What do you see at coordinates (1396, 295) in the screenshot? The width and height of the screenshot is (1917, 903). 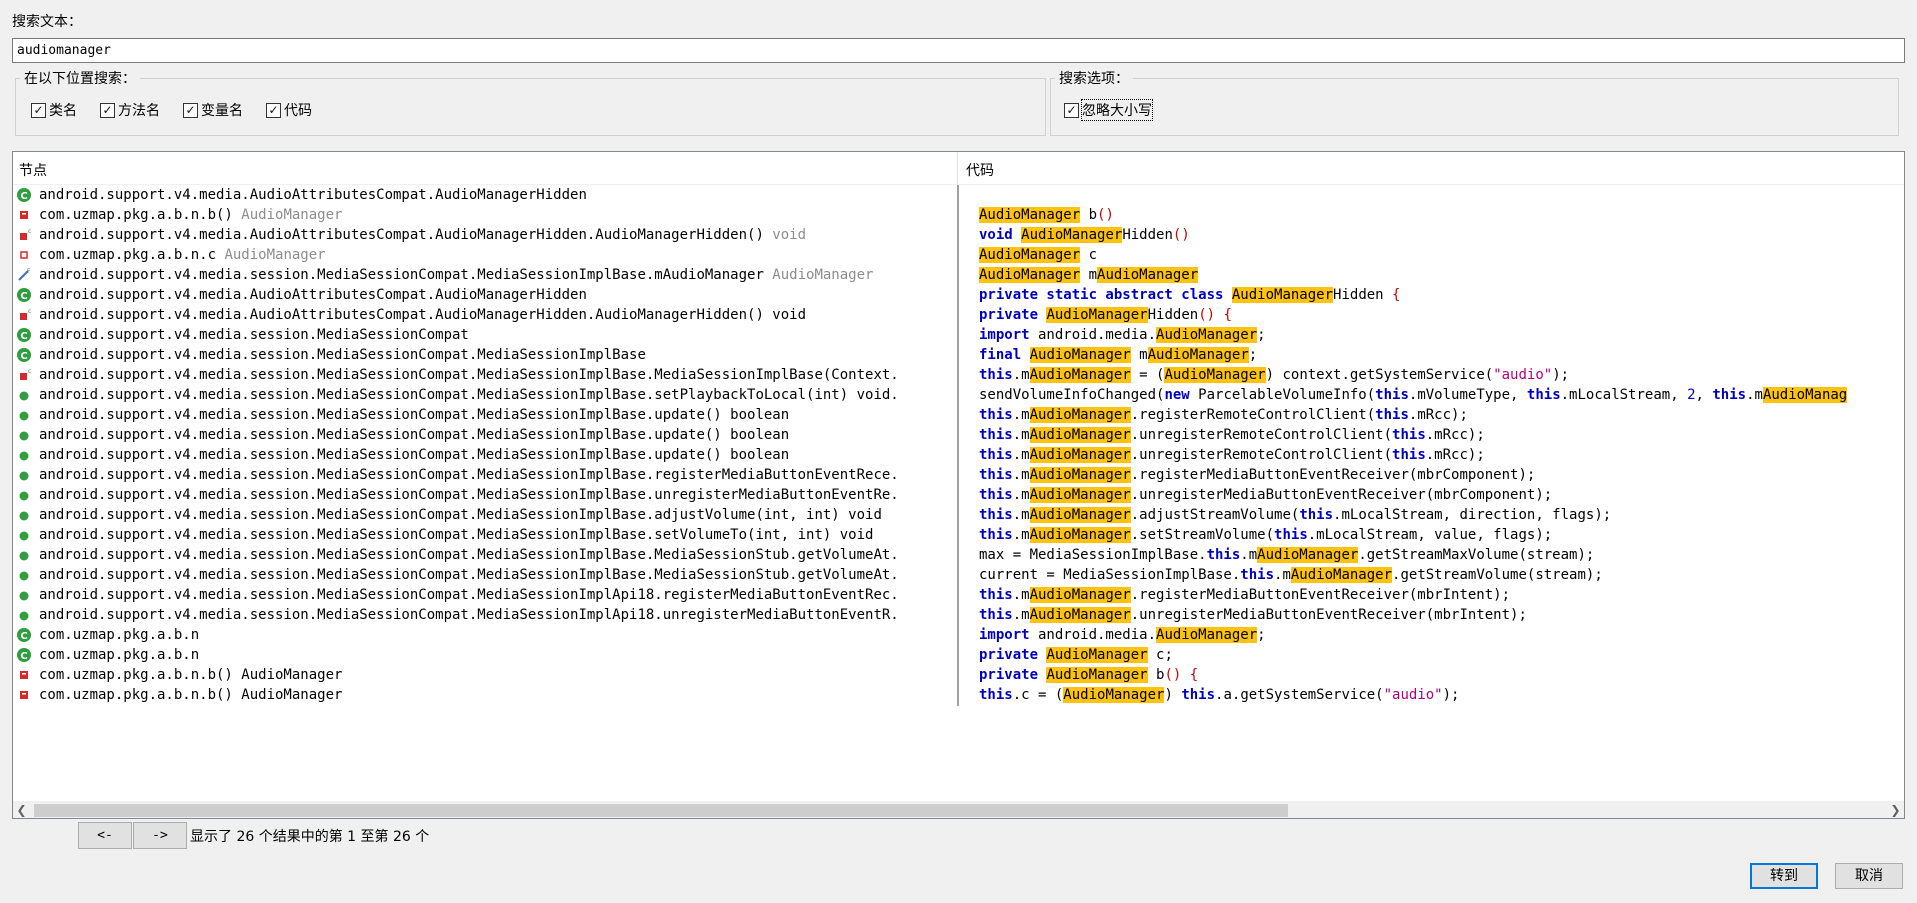 I see `code-token: {` at bounding box center [1396, 295].